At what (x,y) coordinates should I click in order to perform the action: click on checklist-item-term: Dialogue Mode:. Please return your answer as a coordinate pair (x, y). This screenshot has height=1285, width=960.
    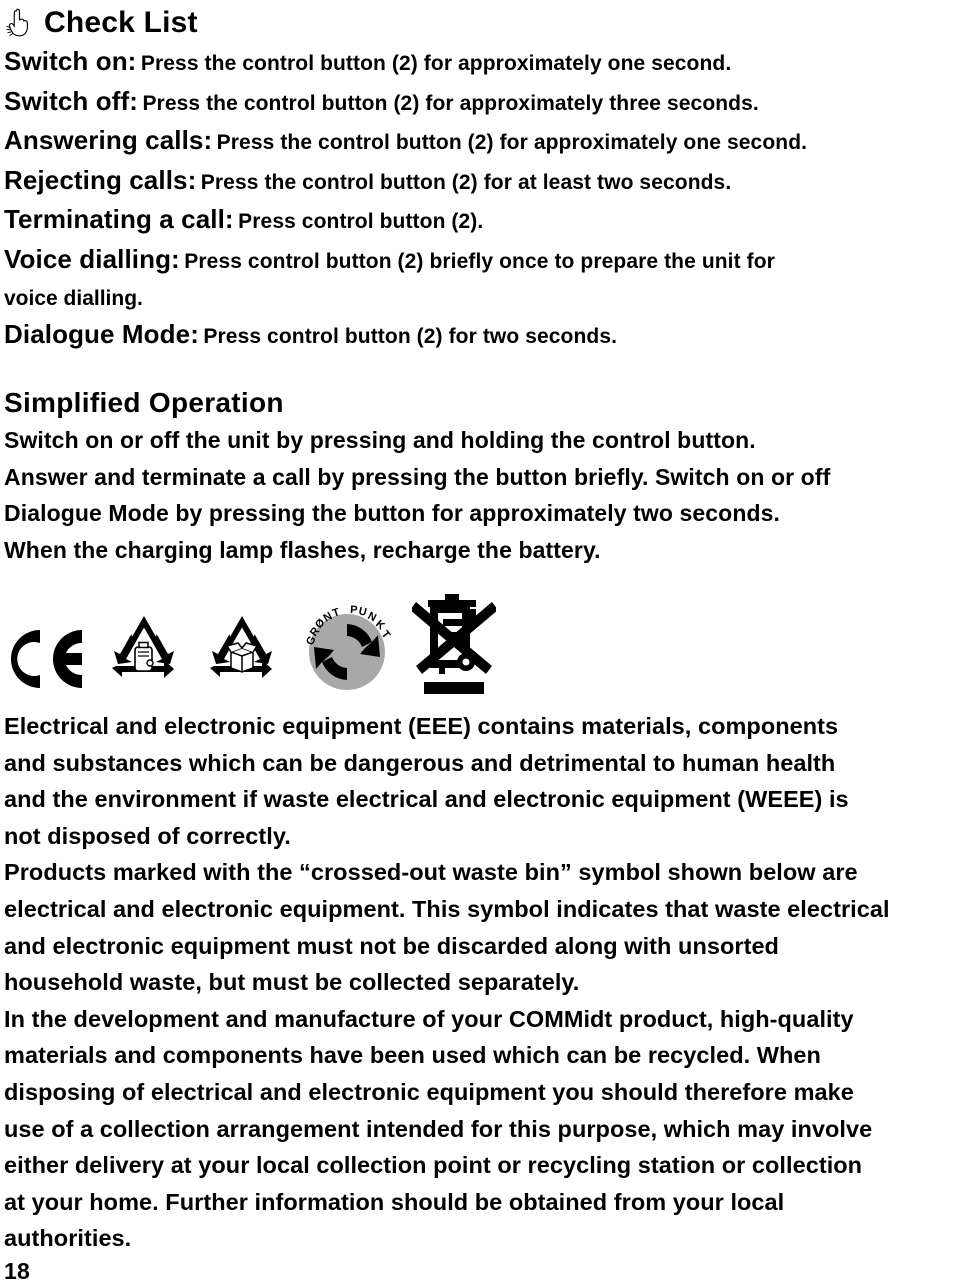
    Looking at the image, I should click on (101, 333).